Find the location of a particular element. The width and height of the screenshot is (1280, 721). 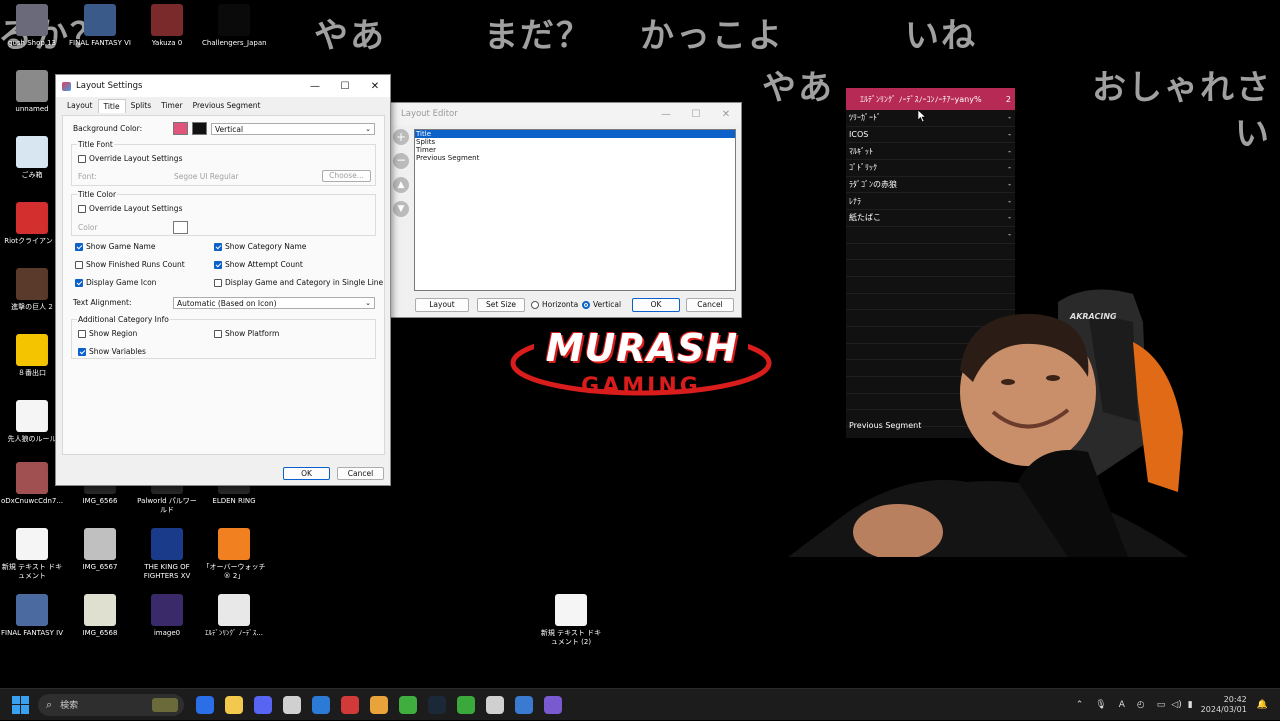

notification-bell-icon: 🔔 is located at coordinates (1262, 705).